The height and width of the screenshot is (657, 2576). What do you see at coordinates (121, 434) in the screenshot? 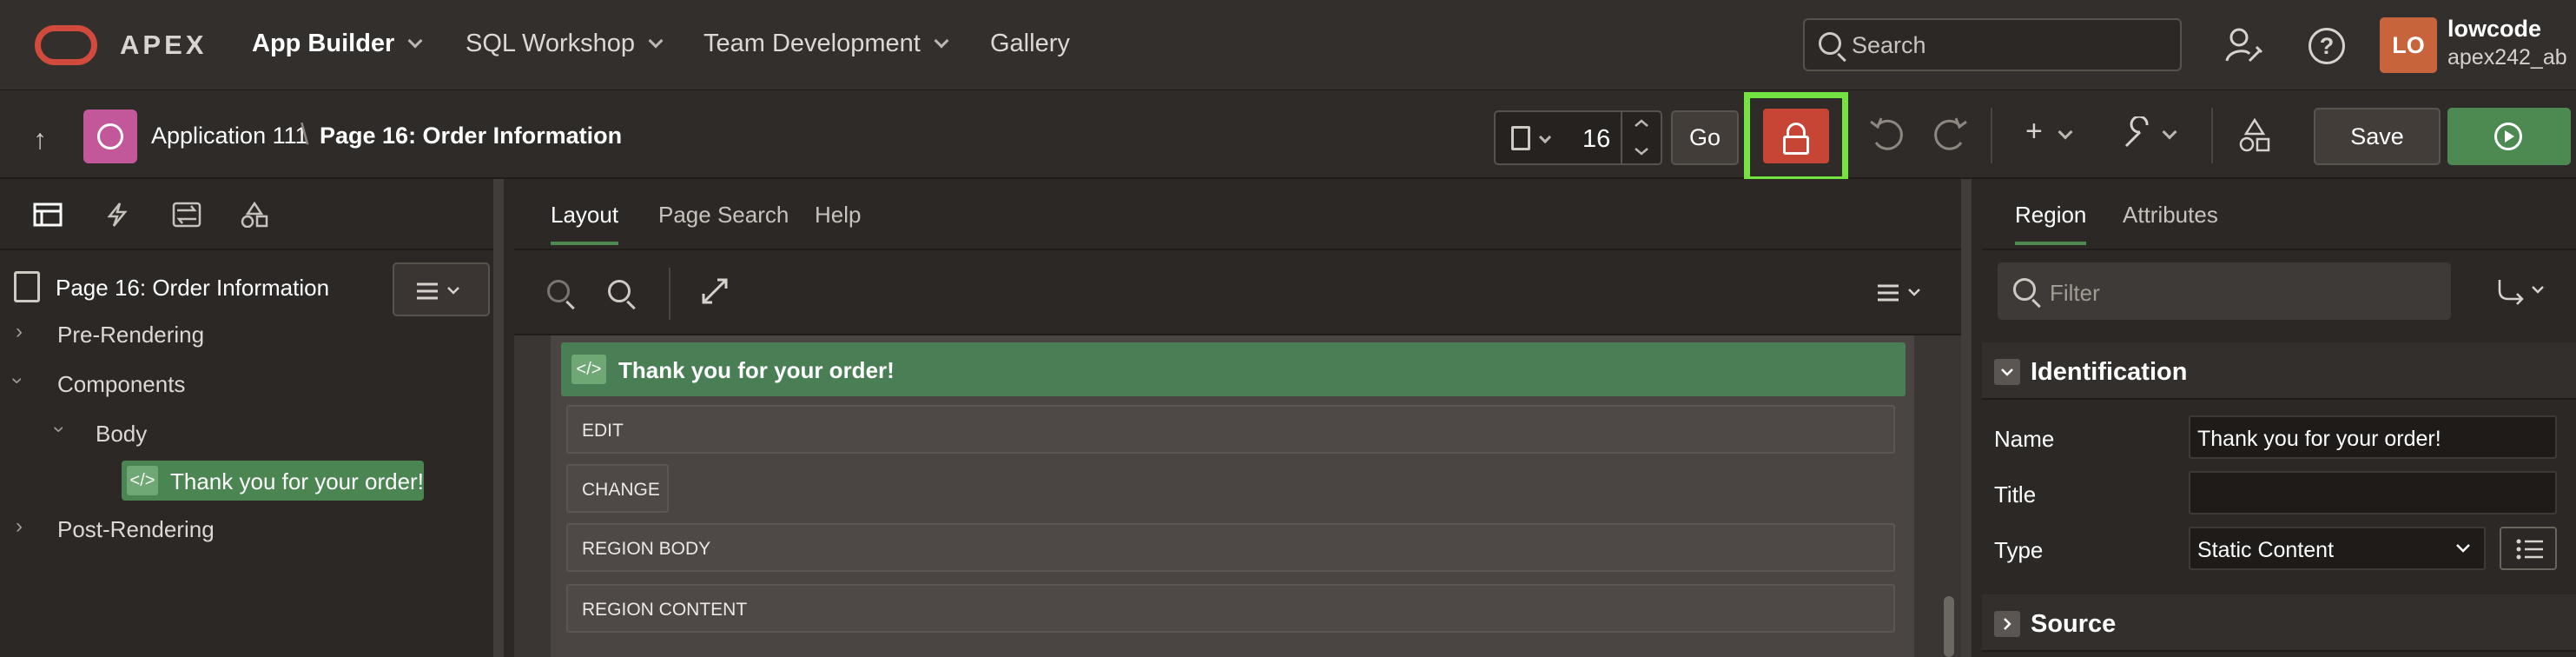
I see `tree-node-body: Body` at bounding box center [121, 434].